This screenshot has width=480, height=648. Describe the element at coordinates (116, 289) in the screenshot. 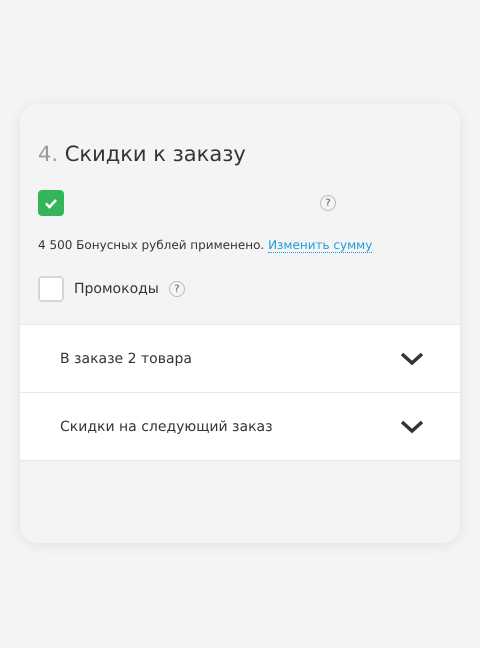

I see `promo-label: Промокоды` at that location.